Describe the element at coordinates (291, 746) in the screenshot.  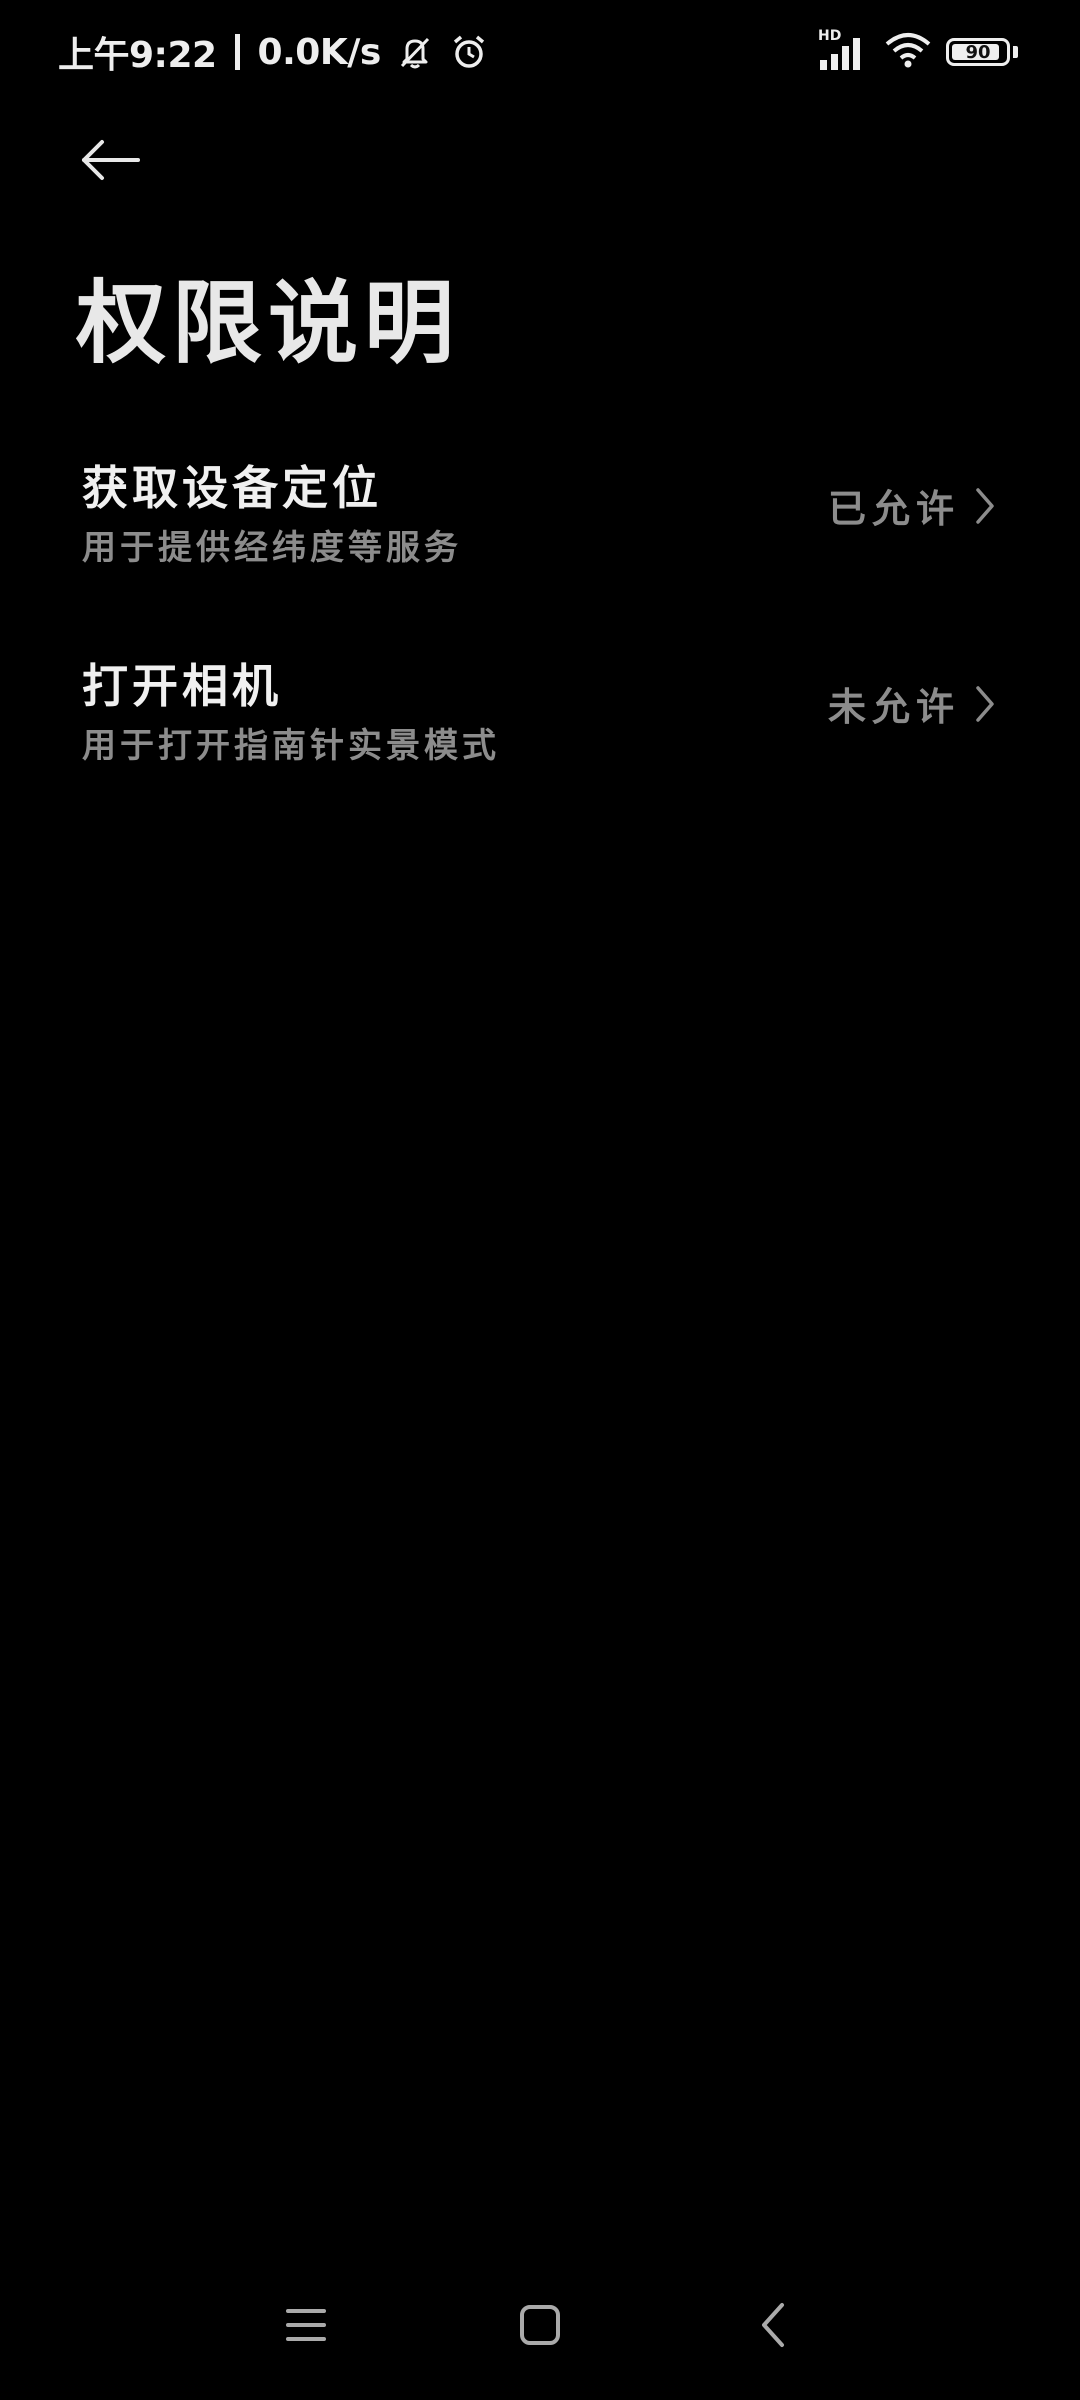
I see `permission-description: 用于打开指南针实景模式` at that location.